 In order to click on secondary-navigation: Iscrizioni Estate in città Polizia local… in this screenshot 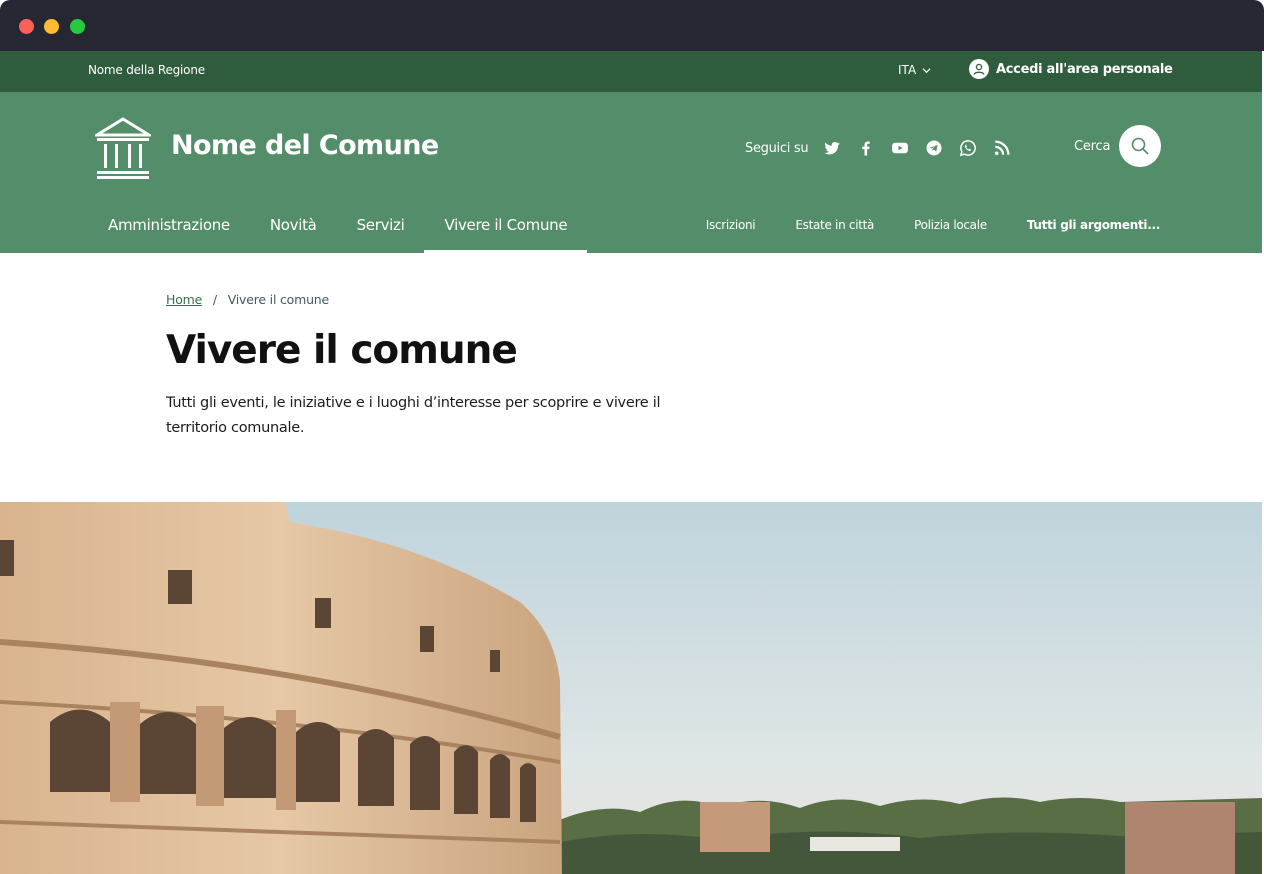, I will do `click(933, 225)`.